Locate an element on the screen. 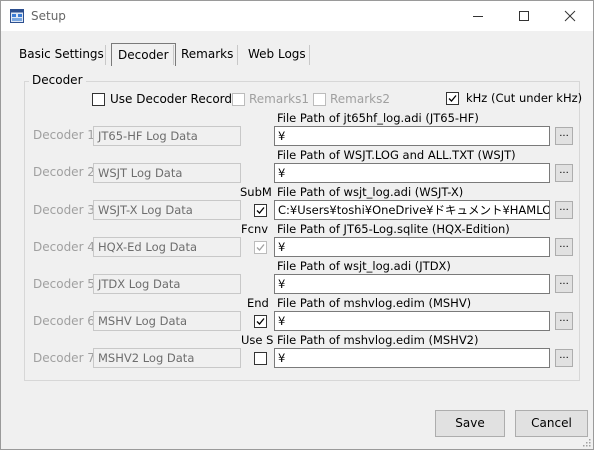  app-icon is located at coordinates (17, 16).